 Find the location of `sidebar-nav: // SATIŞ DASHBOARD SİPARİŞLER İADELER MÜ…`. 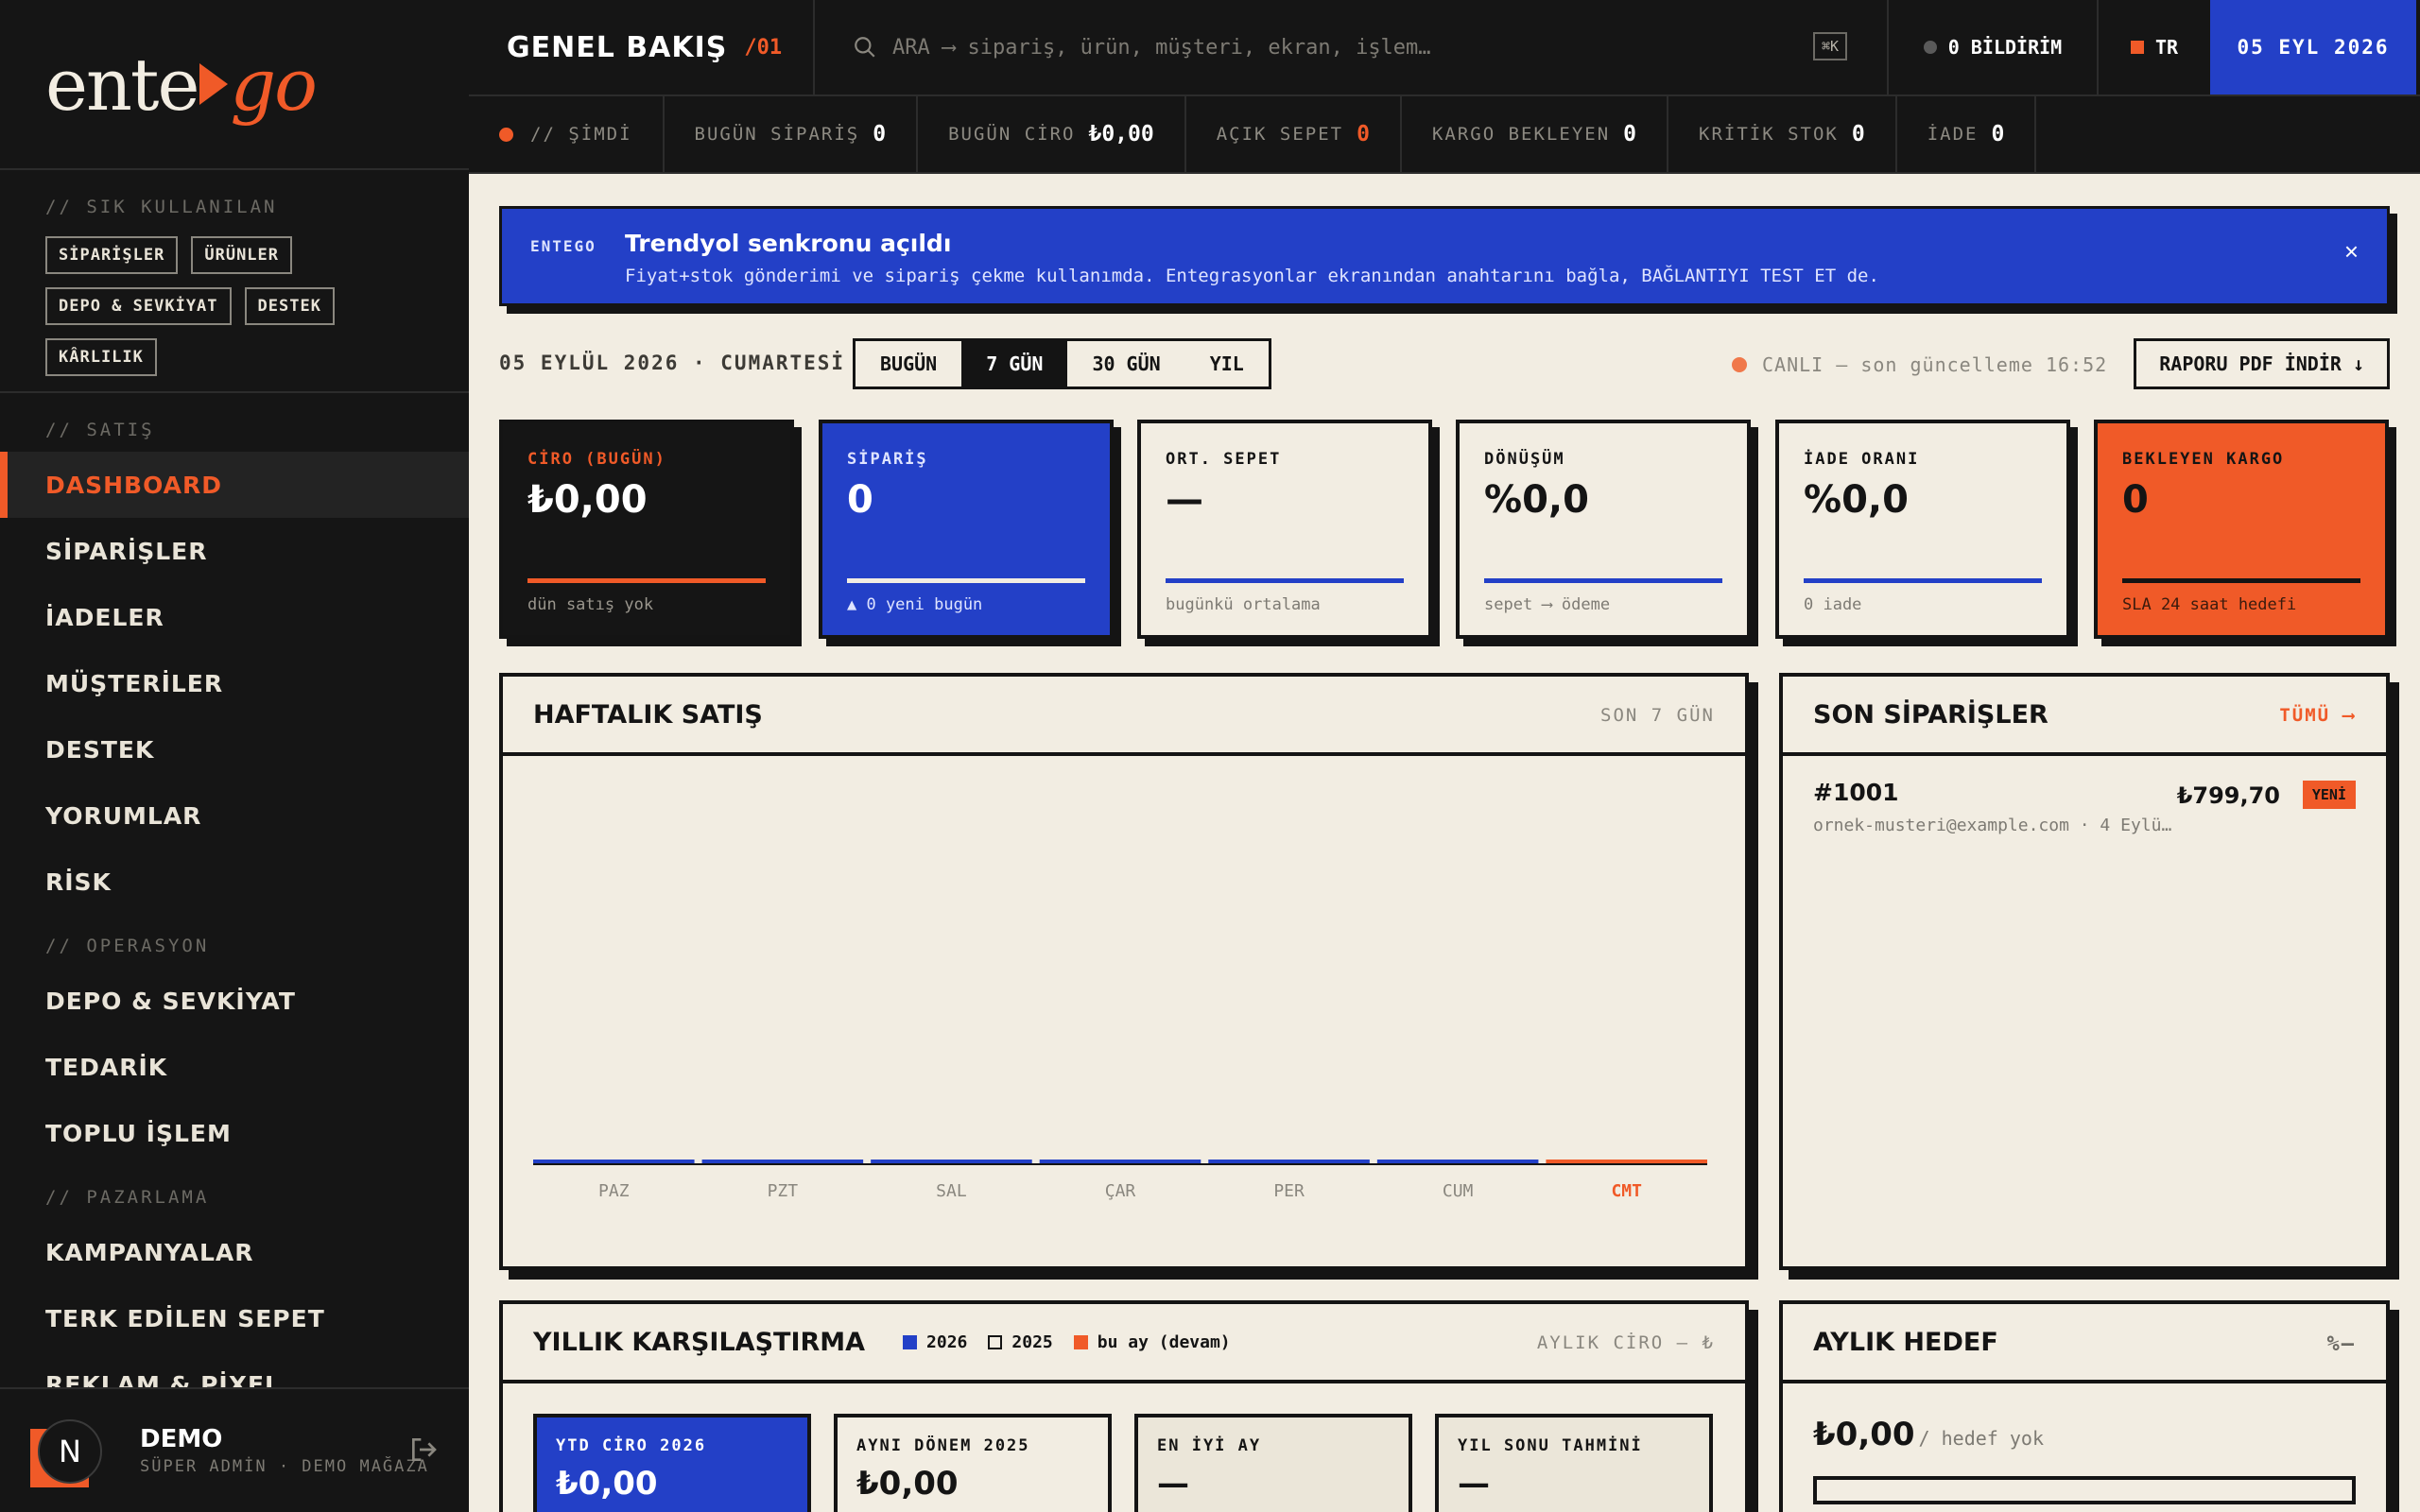

sidebar-nav: // SATIŞ DASHBOARD SİPARİŞLER İADELER MÜ… is located at coordinates (234, 919).